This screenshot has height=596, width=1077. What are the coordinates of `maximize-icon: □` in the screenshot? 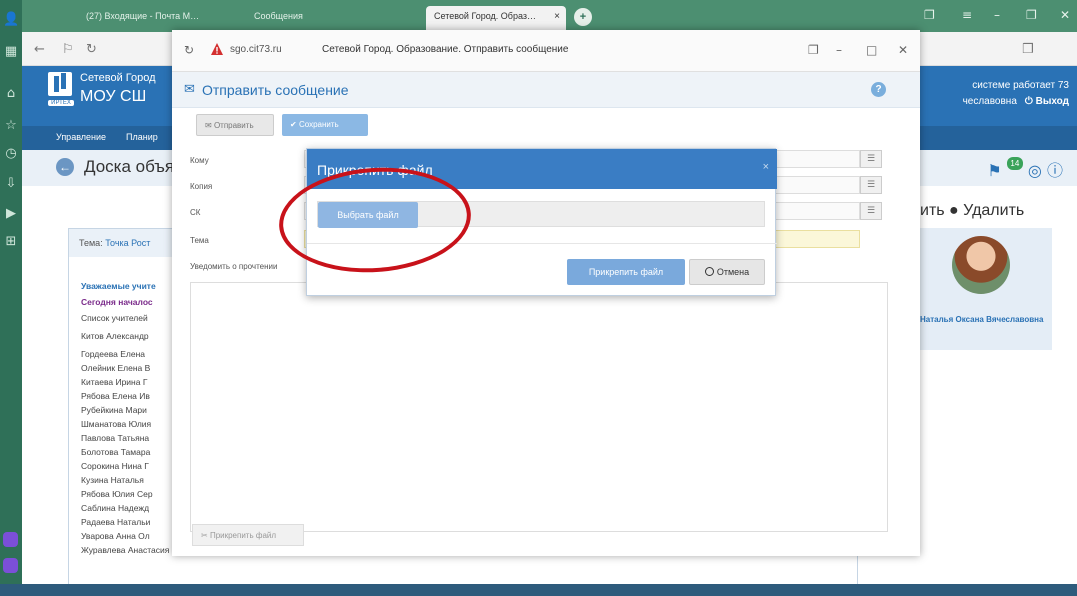 It's located at (871, 50).